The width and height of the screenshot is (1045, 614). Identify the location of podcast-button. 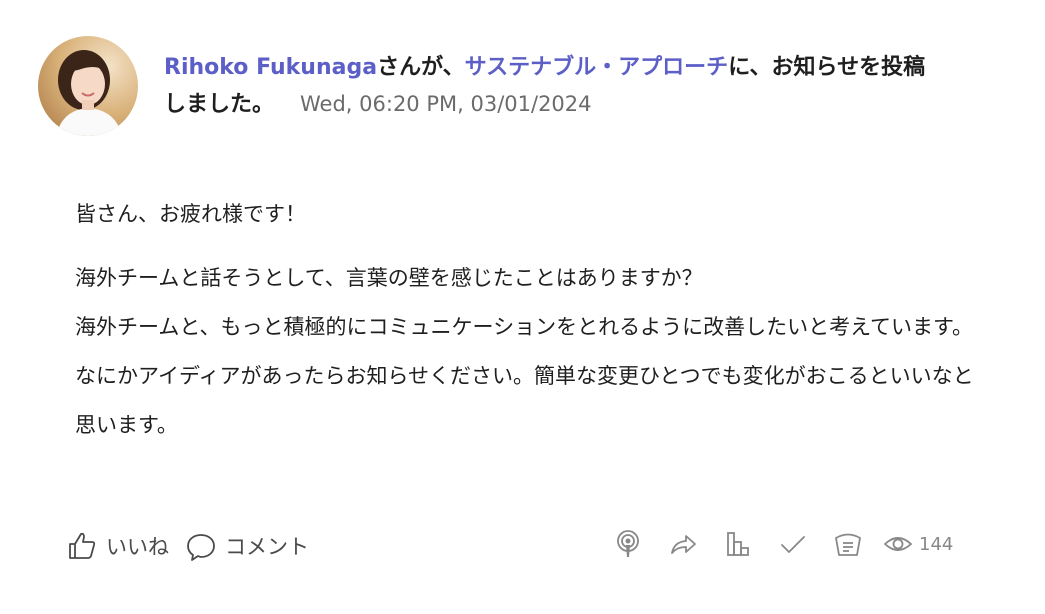
(628, 544).